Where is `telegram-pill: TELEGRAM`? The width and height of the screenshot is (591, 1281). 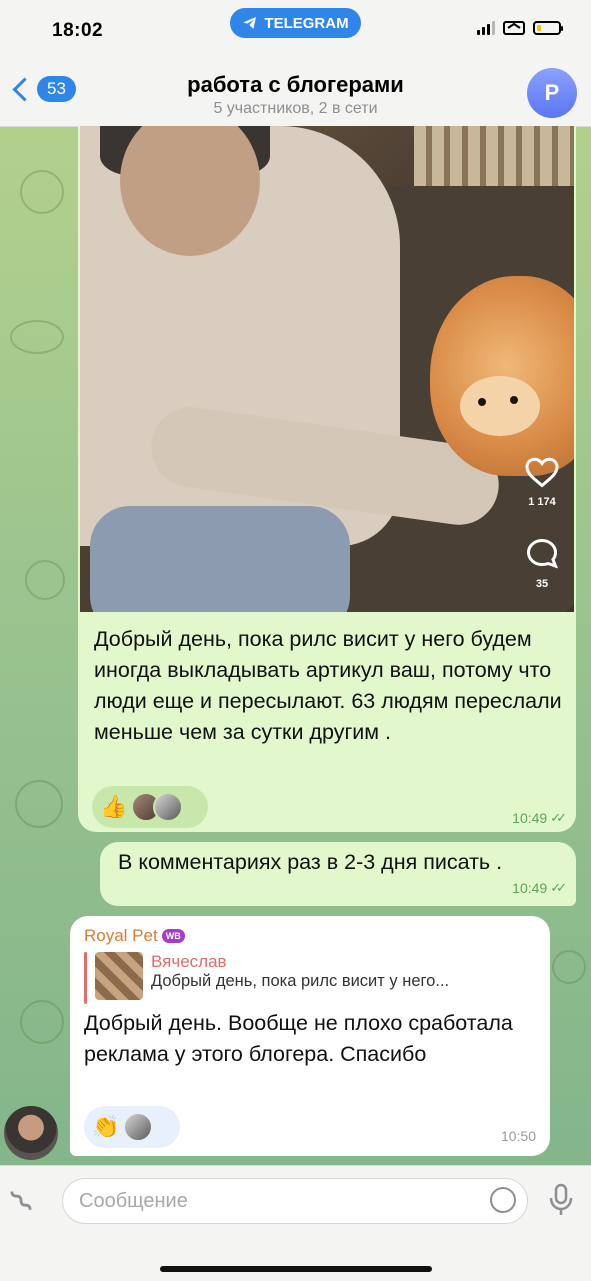
telegram-pill: TELEGRAM is located at coordinates (295, 23).